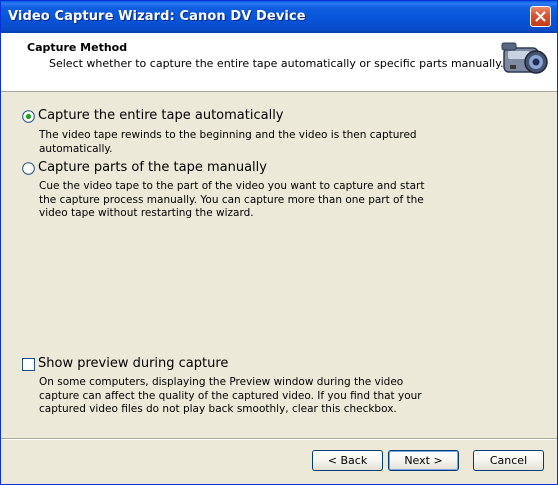 The width and height of the screenshot is (558, 485). I want to click on close-icon, so click(540, 16).